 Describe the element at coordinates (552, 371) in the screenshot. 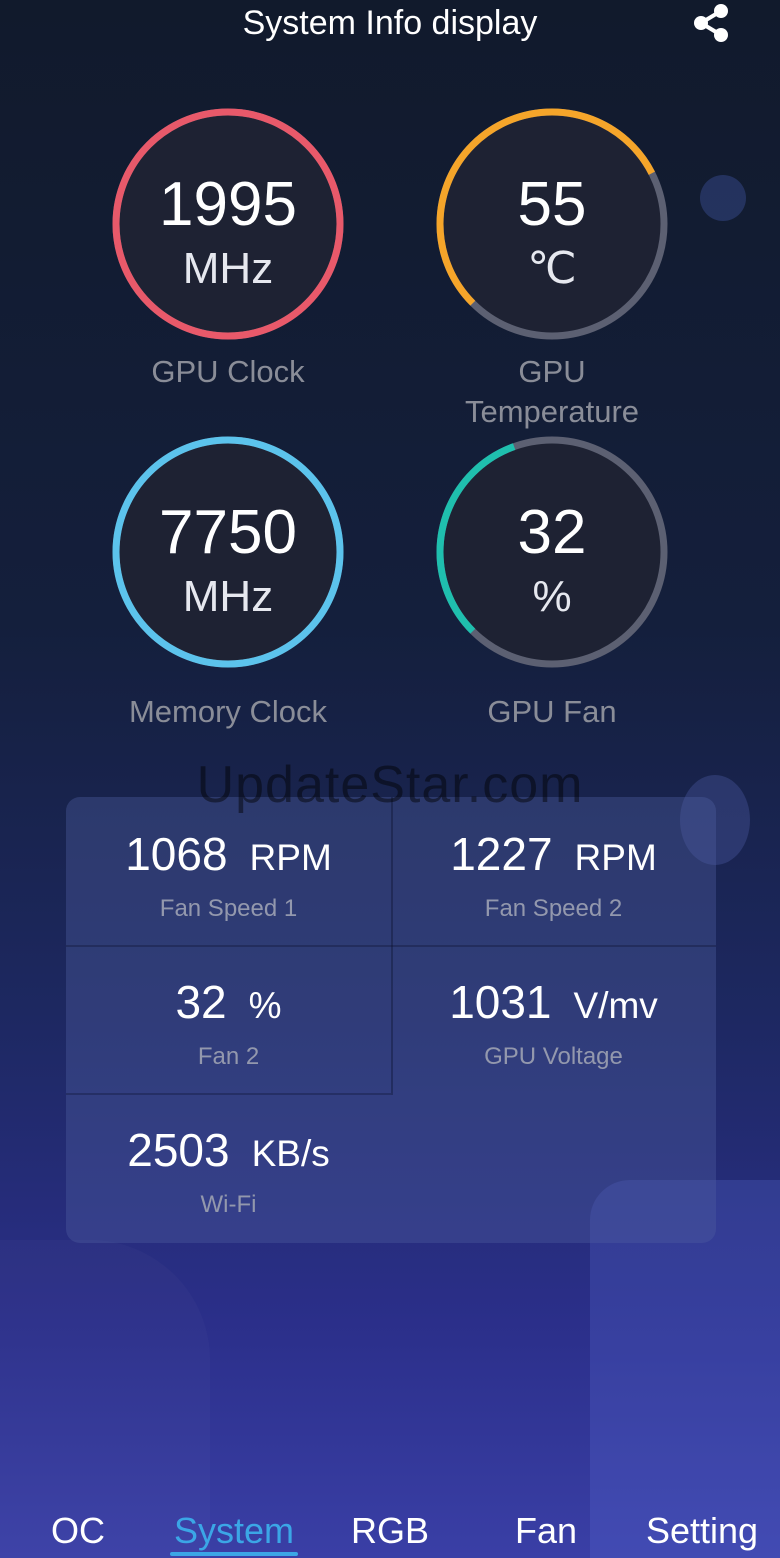

I see `gpu-temperature-label-line1: GPU` at that location.